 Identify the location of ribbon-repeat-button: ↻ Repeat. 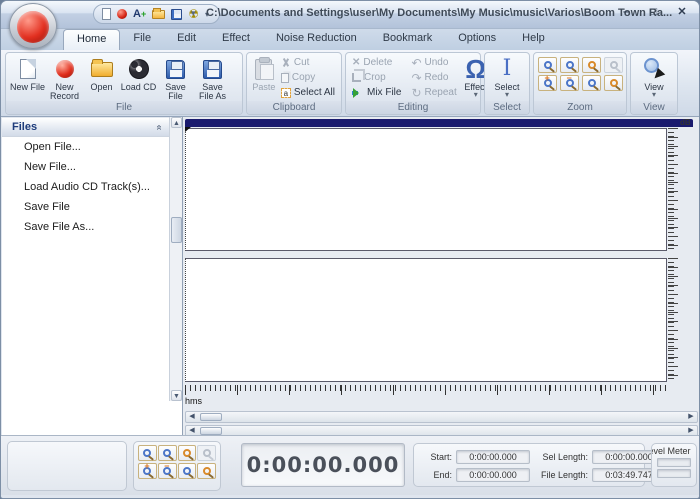
(434, 92).